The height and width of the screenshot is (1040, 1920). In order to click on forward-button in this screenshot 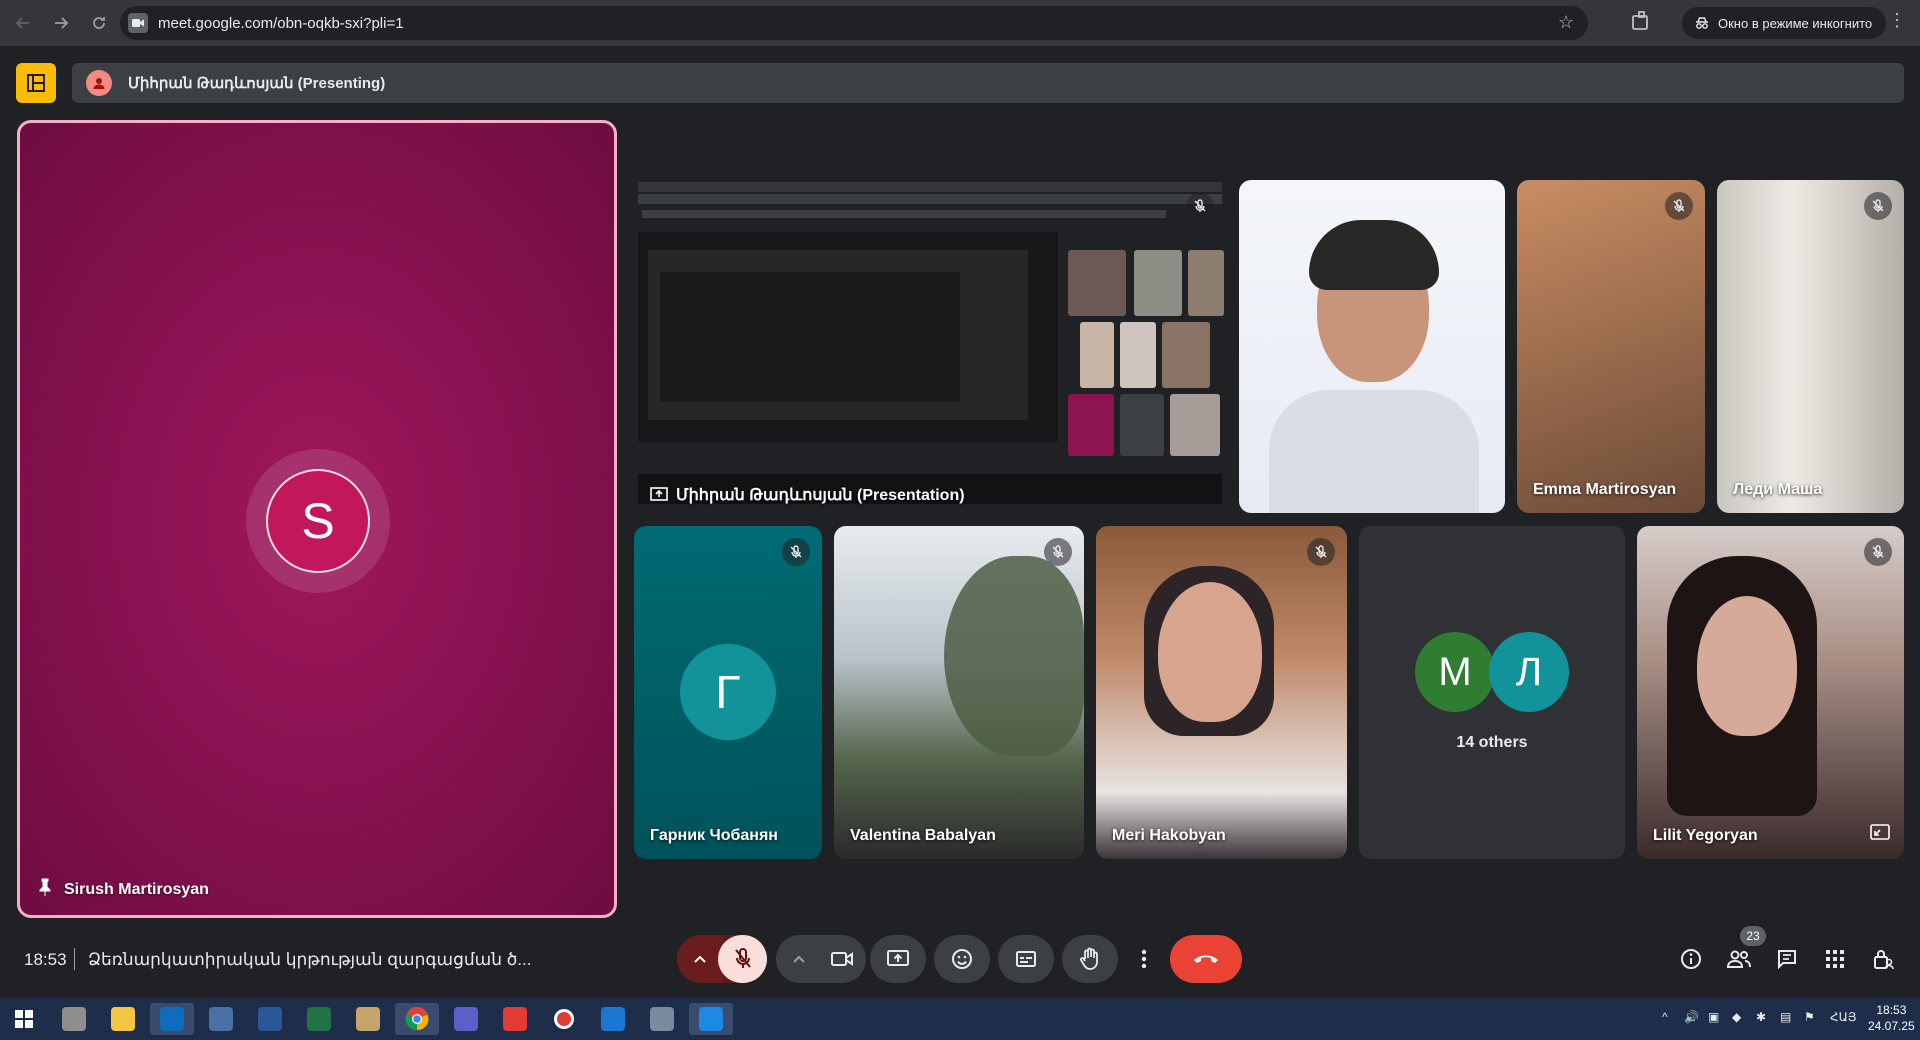, I will do `click(61, 23)`.